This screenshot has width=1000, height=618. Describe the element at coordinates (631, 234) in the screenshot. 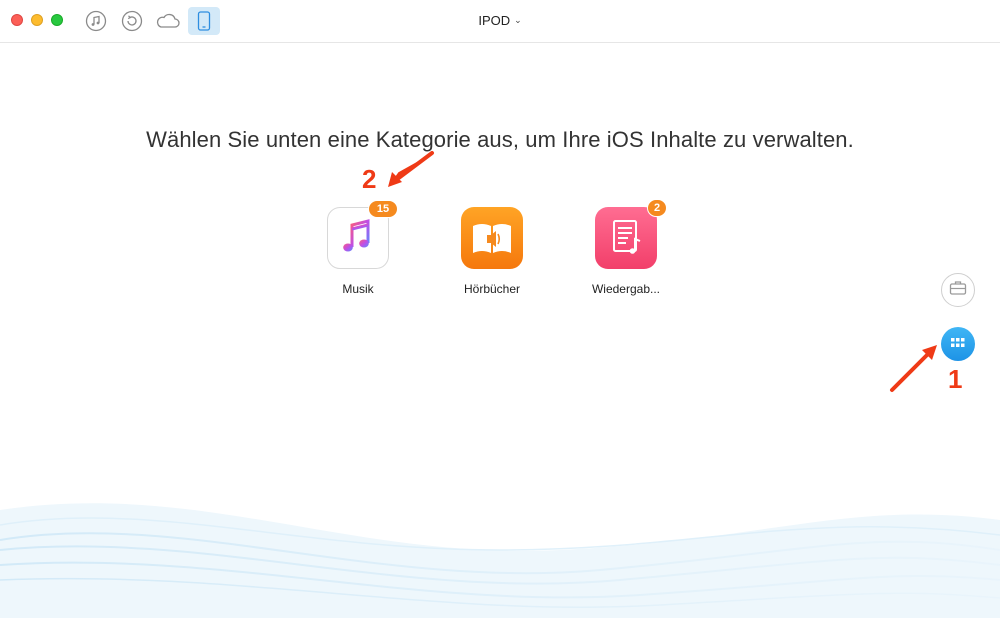

I see `playlist-icon: 2` at that location.